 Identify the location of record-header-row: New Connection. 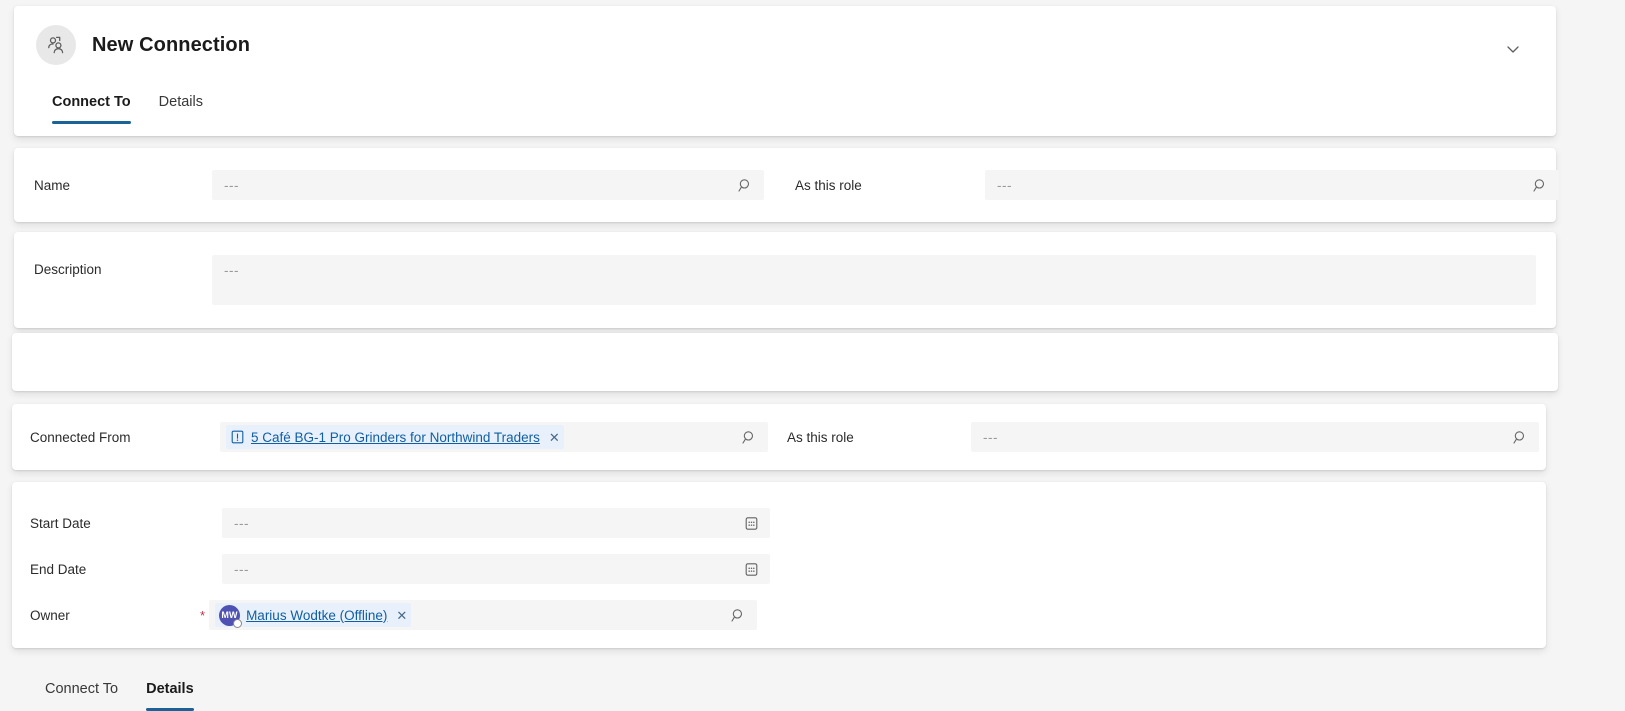
(785, 44).